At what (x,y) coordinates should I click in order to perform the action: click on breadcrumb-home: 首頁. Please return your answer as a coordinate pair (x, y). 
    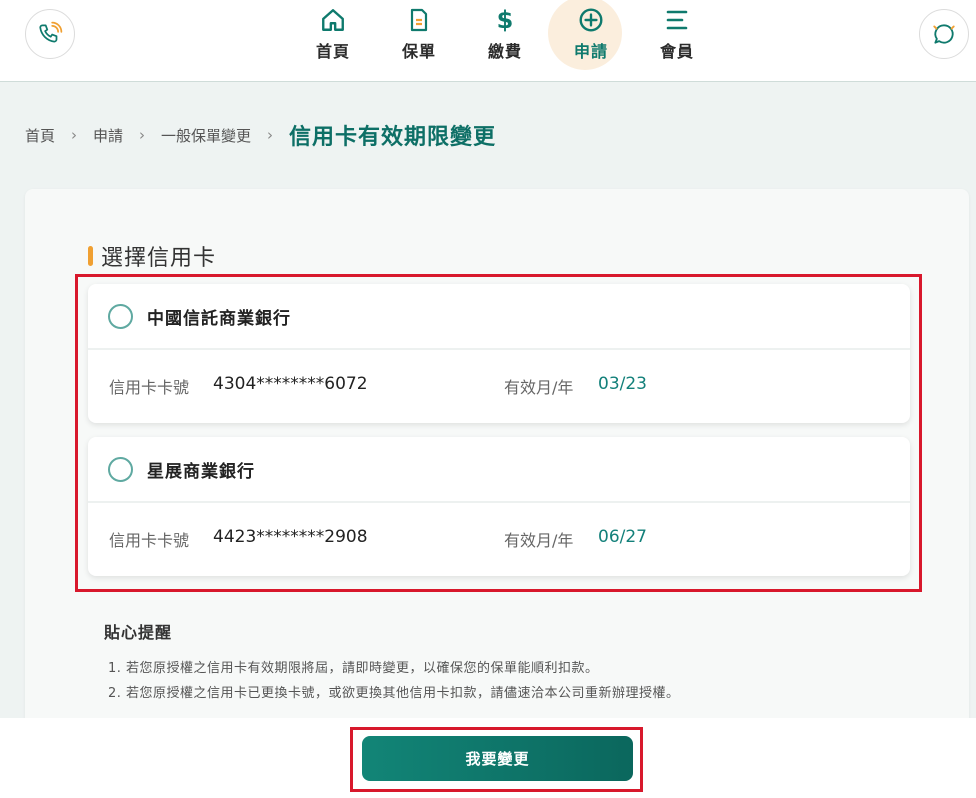
    Looking at the image, I should click on (40, 135).